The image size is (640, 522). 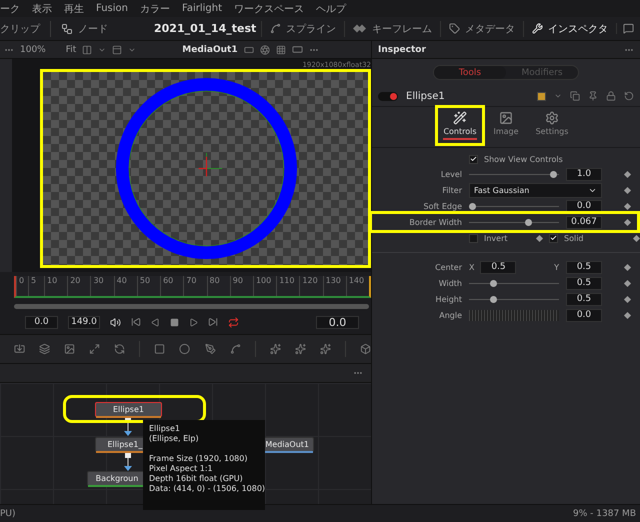 What do you see at coordinates (450, 283) in the screenshot?
I see `parameter-label: Width` at bounding box center [450, 283].